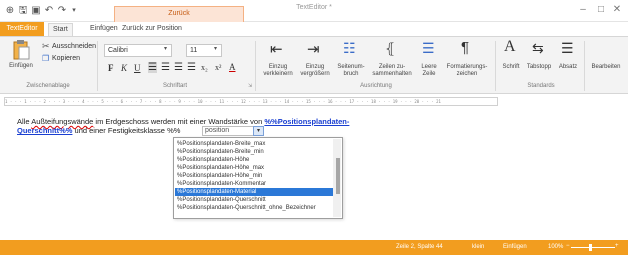 The width and height of the screenshot is (628, 255). What do you see at coordinates (539, 62) in the screenshot?
I see `standard-tab-button: ⇆ Tabstopp` at bounding box center [539, 62].